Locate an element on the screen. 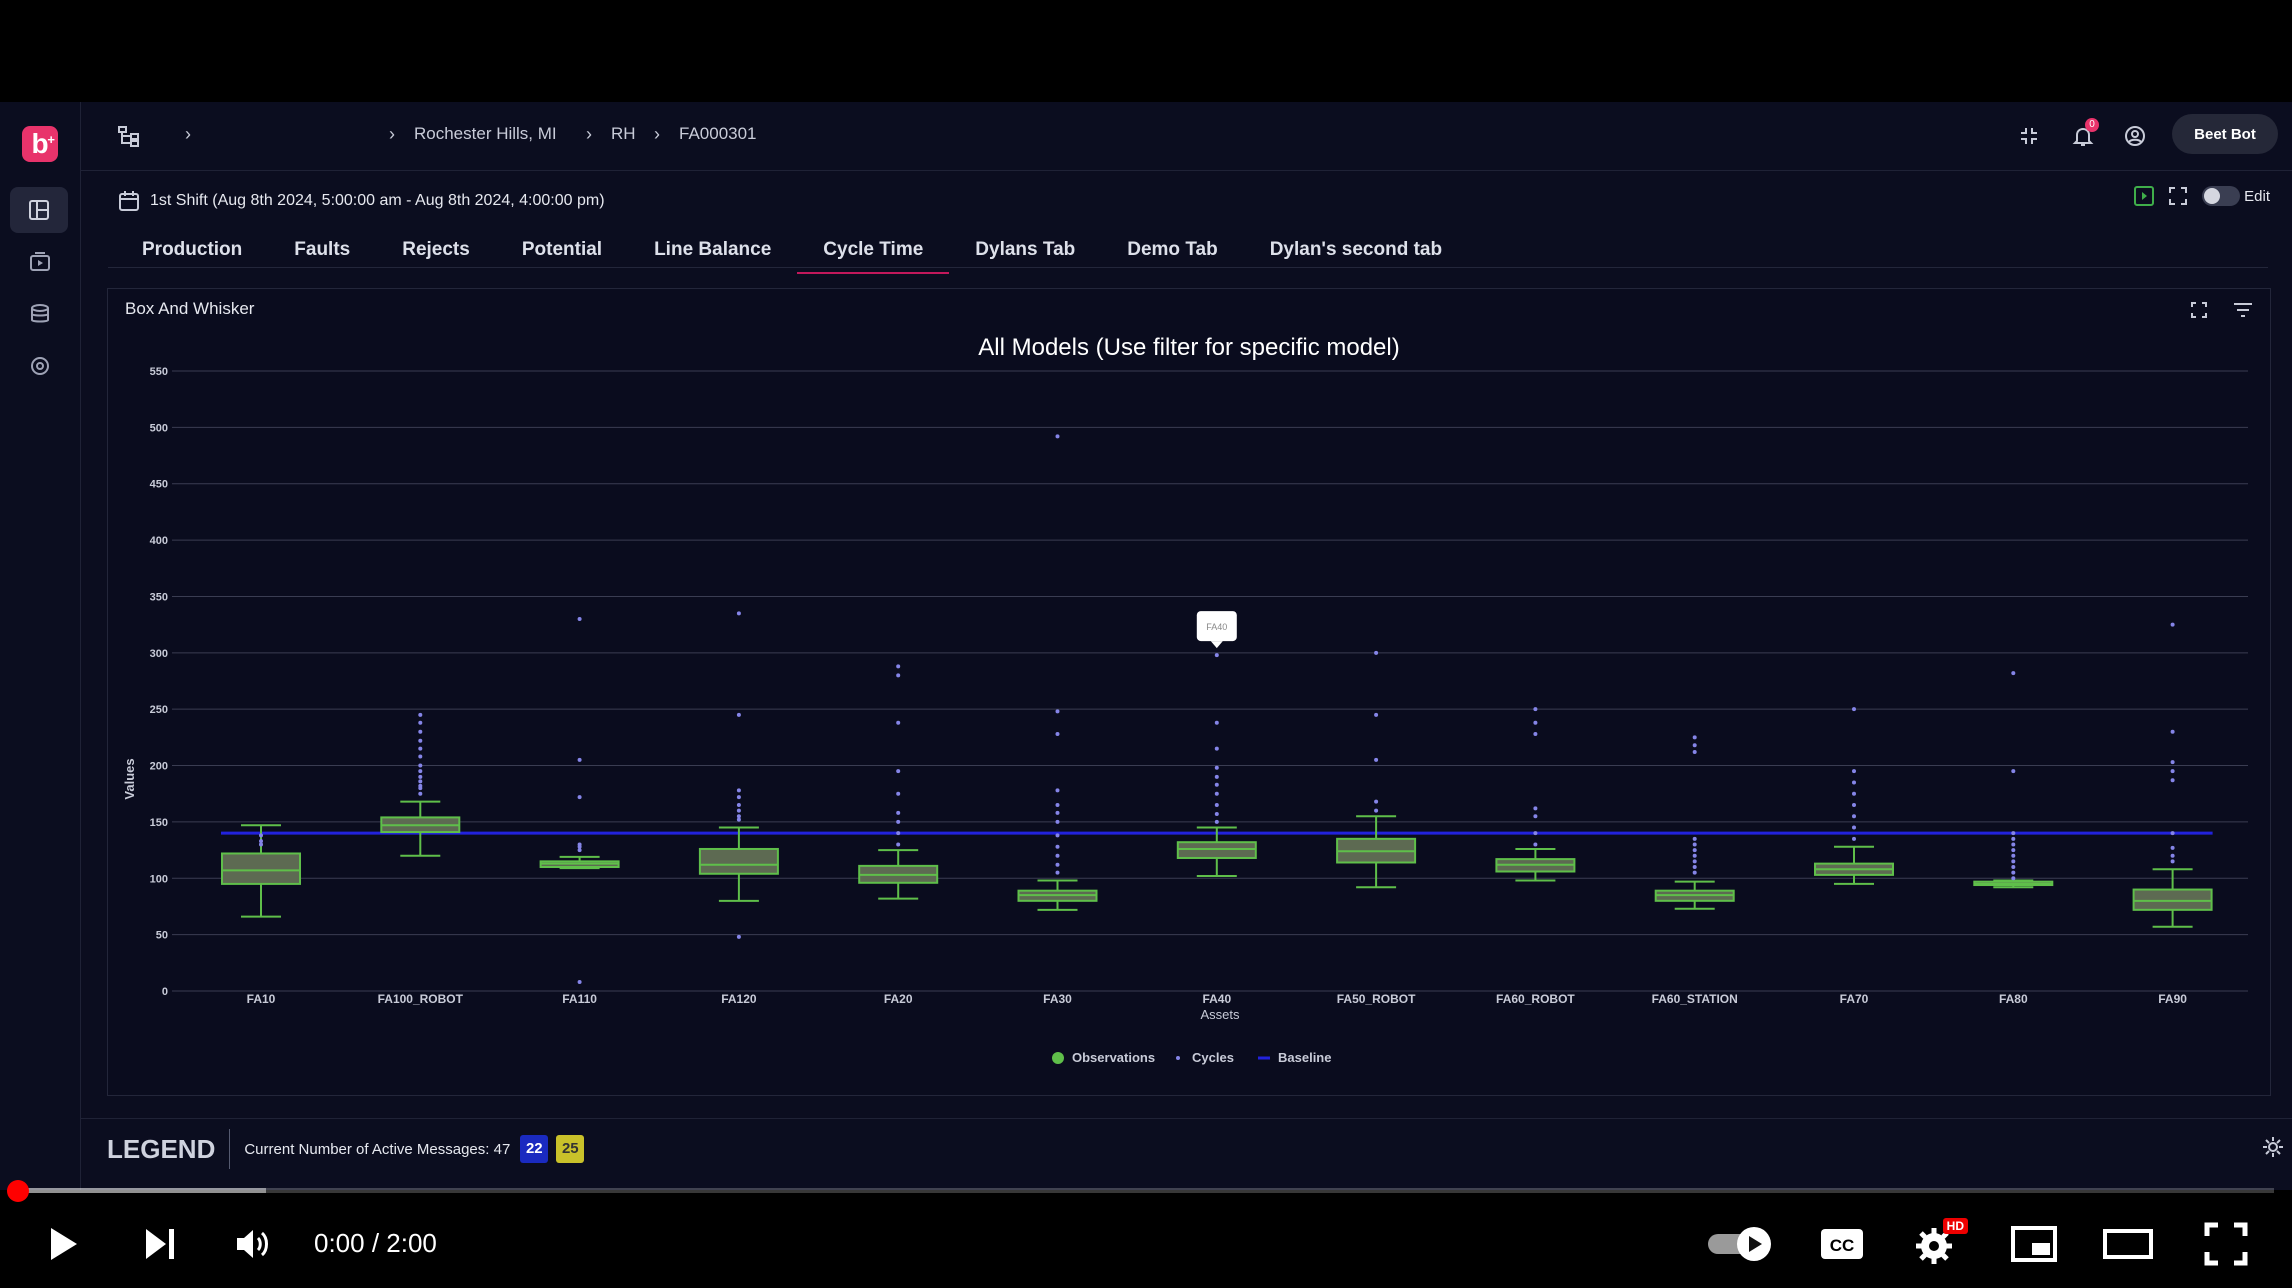 The width and height of the screenshot is (2292, 1288). theater-mode-icon is located at coordinates (2128, 1244).